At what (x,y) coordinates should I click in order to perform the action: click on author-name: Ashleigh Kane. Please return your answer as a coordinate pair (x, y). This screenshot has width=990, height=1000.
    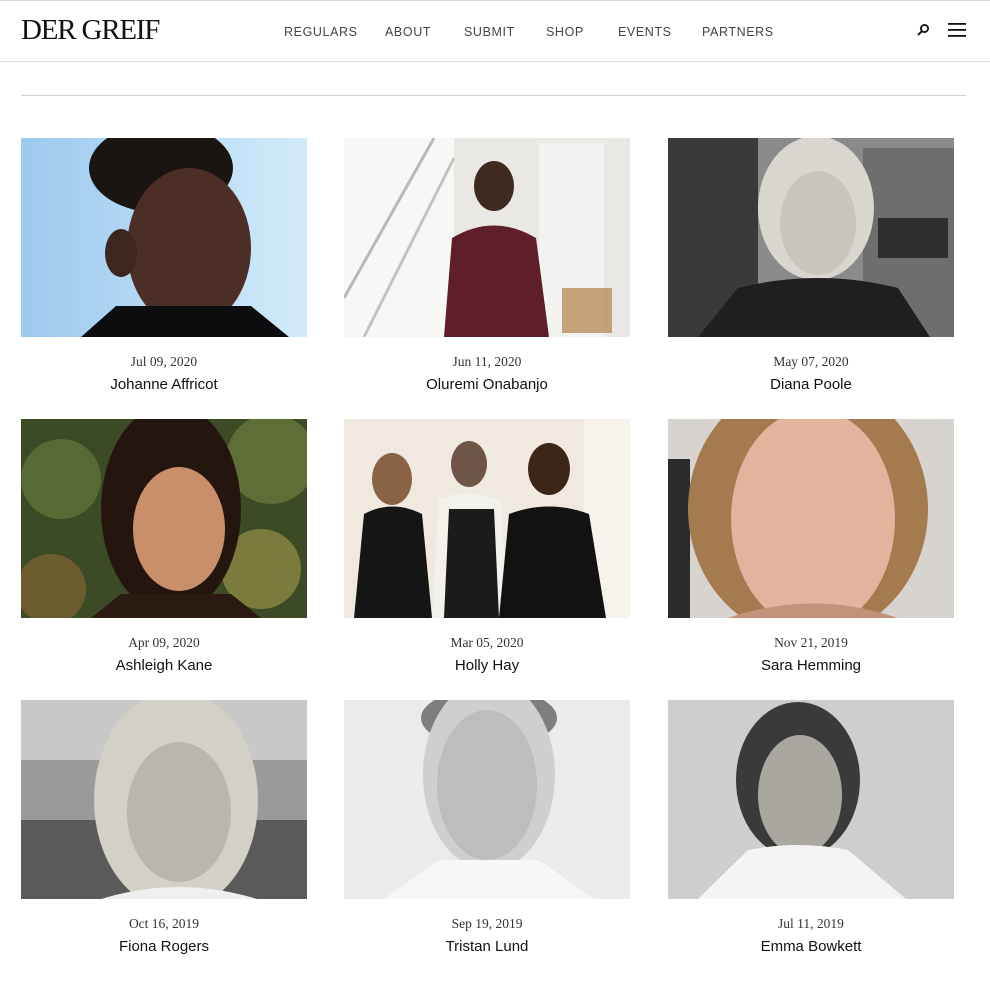
    Looking at the image, I should click on (164, 665).